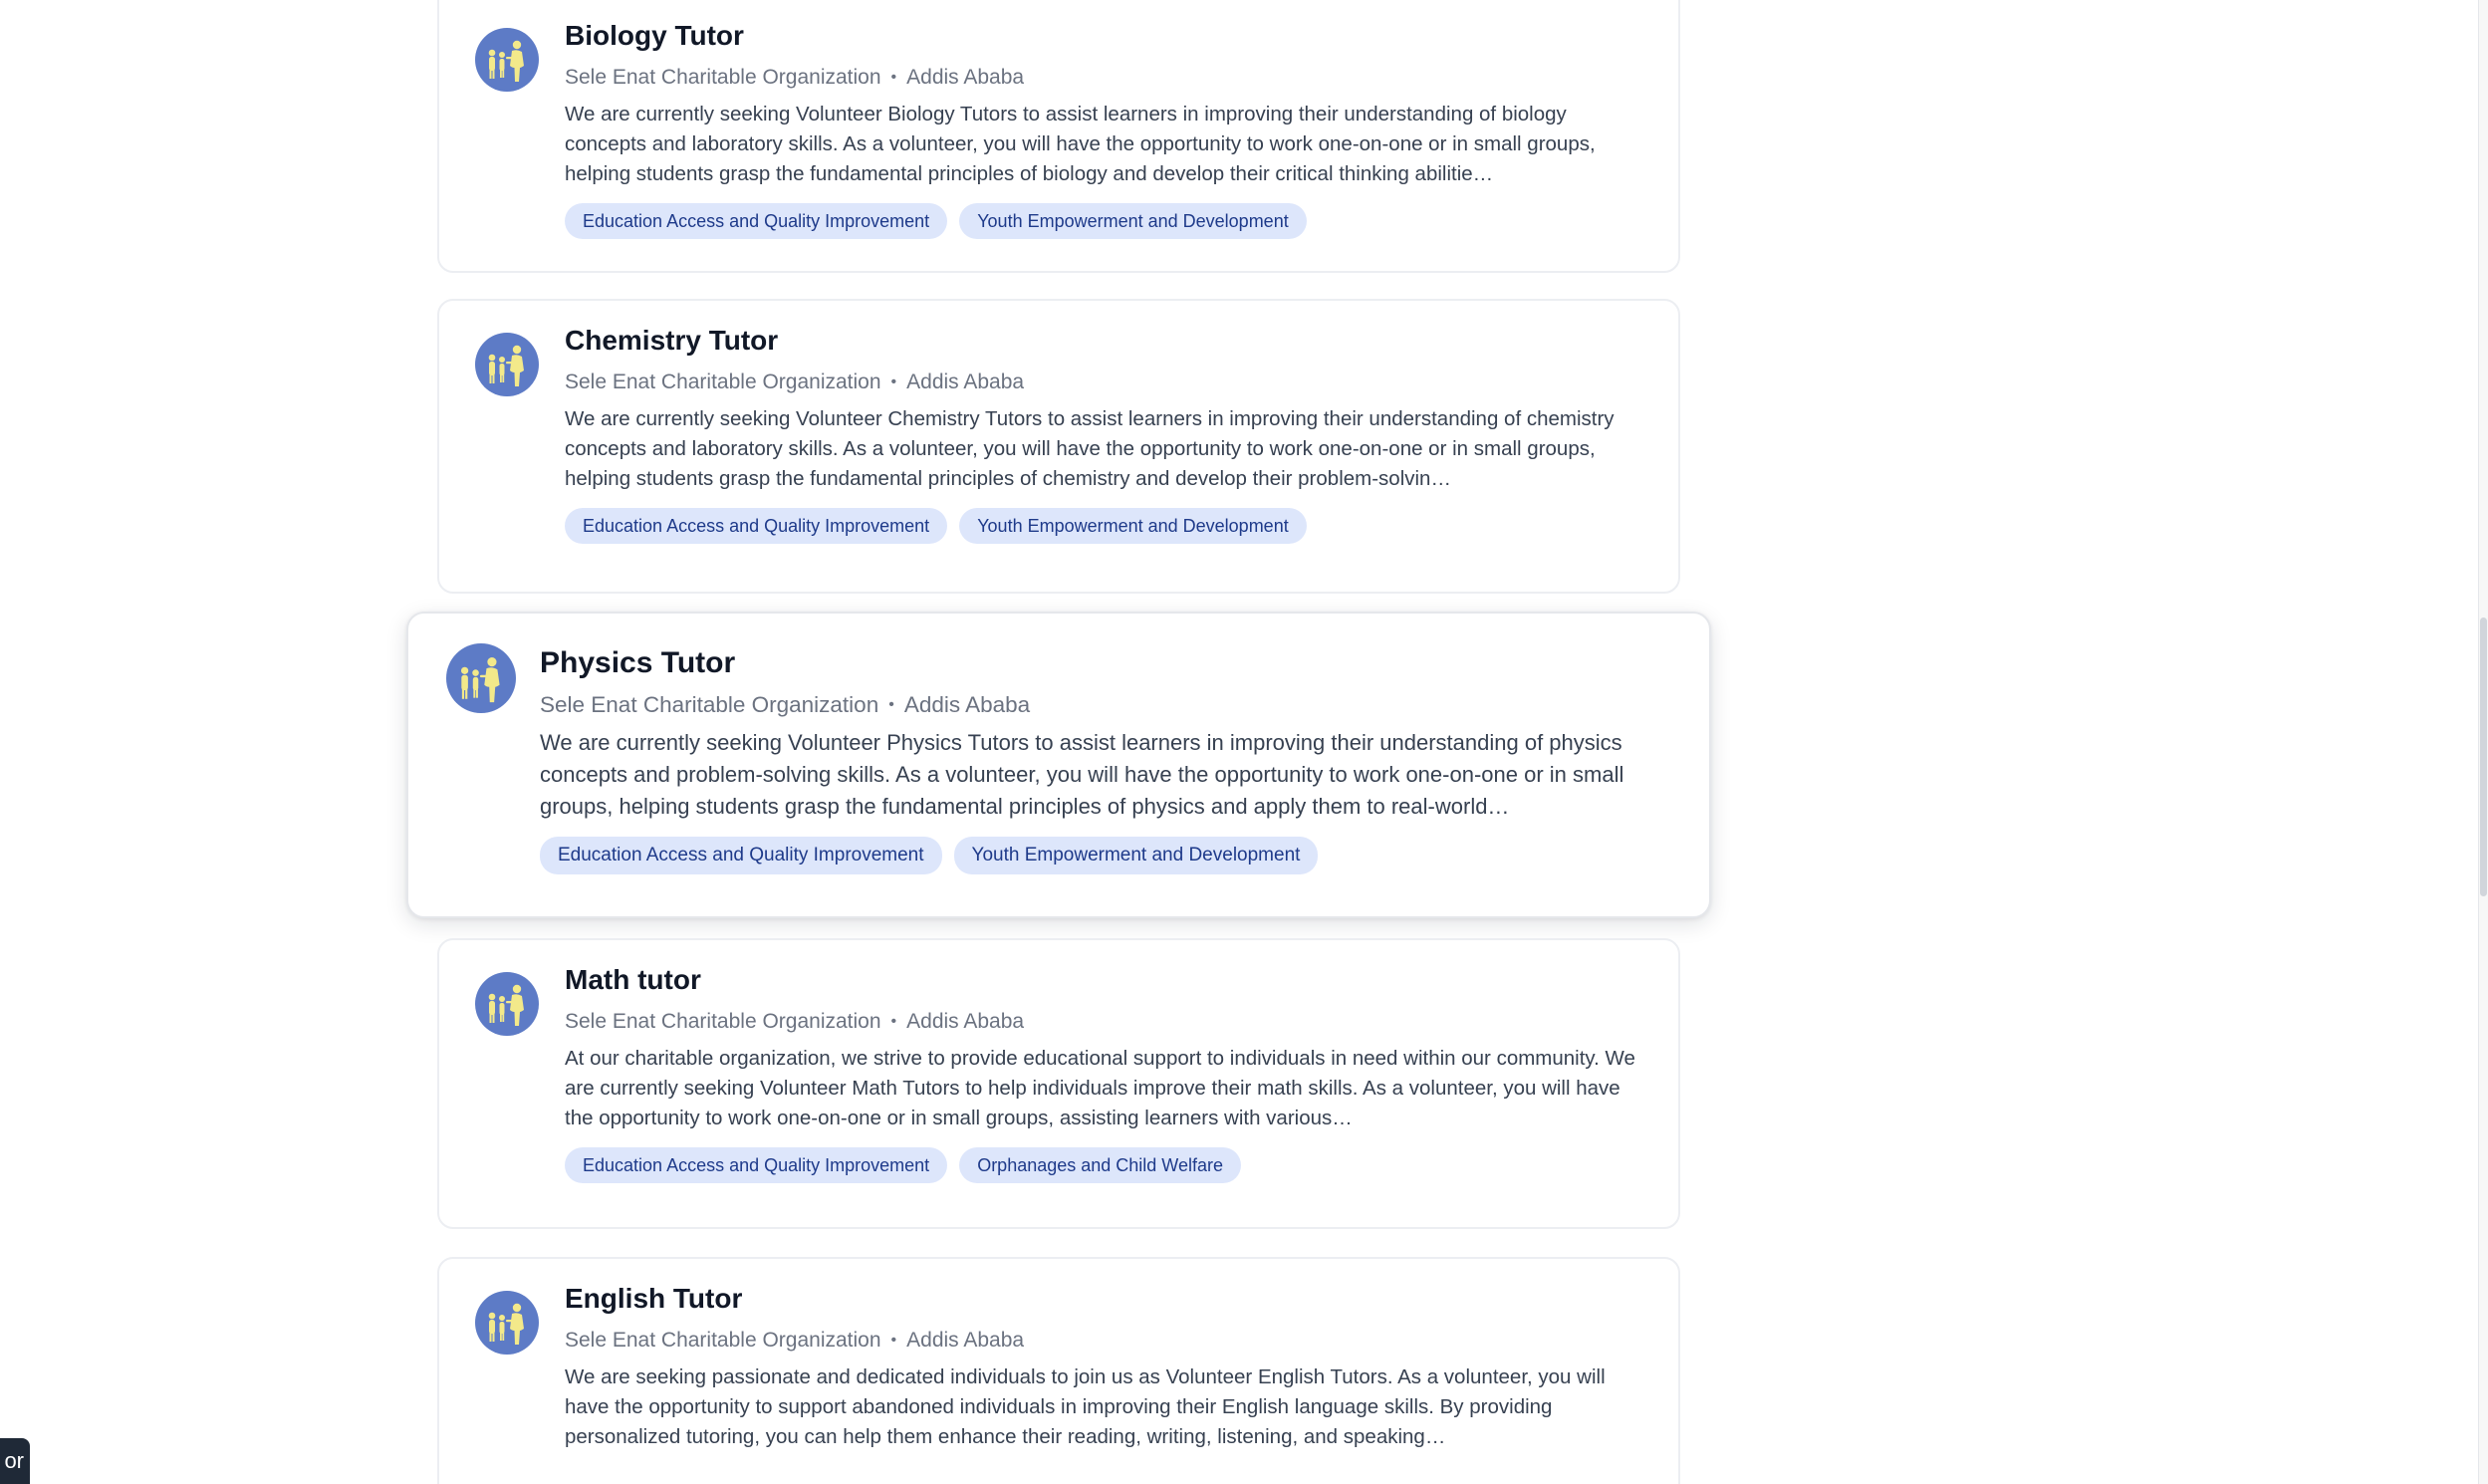 The height and width of the screenshot is (1484, 2488). Describe the element at coordinates (1110, 663) in the screenshot. I see `listing-title: Physics Tutor` at that location.